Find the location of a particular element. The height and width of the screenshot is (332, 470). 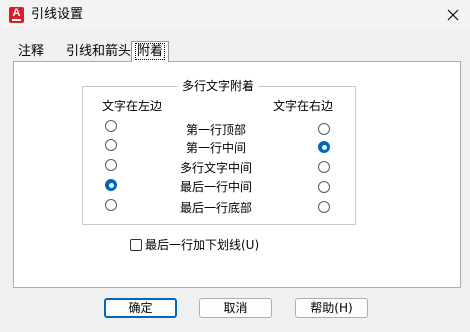

tab-attachment: 附着 is located at coordinates (150, 51).